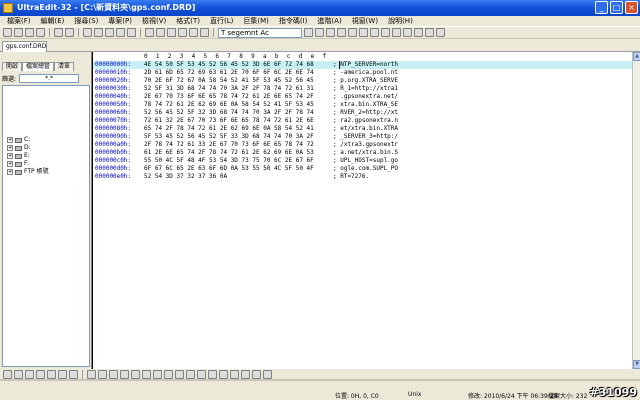 The width and height of the screenshot is (640, 400). What do you see at coordinates (40, 374) in the screenshot?
I see `tag-list-icon` at bounding box center [40, 374].